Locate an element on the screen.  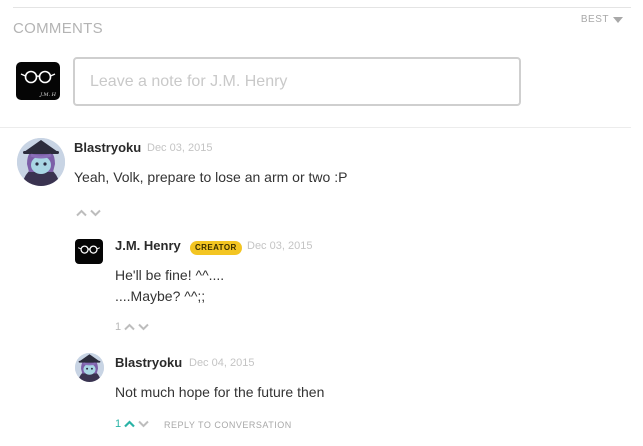
reply-date: Dec 03, 2015 is located at coordinates (280, 246).